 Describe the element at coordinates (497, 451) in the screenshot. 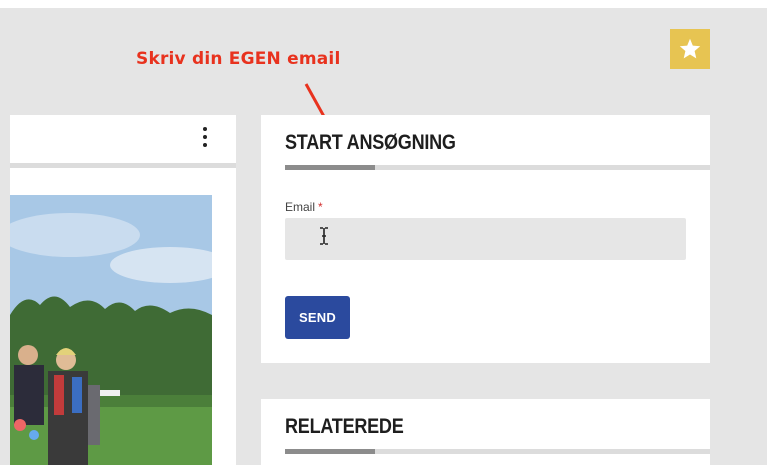

I see `related-underline` at that location.